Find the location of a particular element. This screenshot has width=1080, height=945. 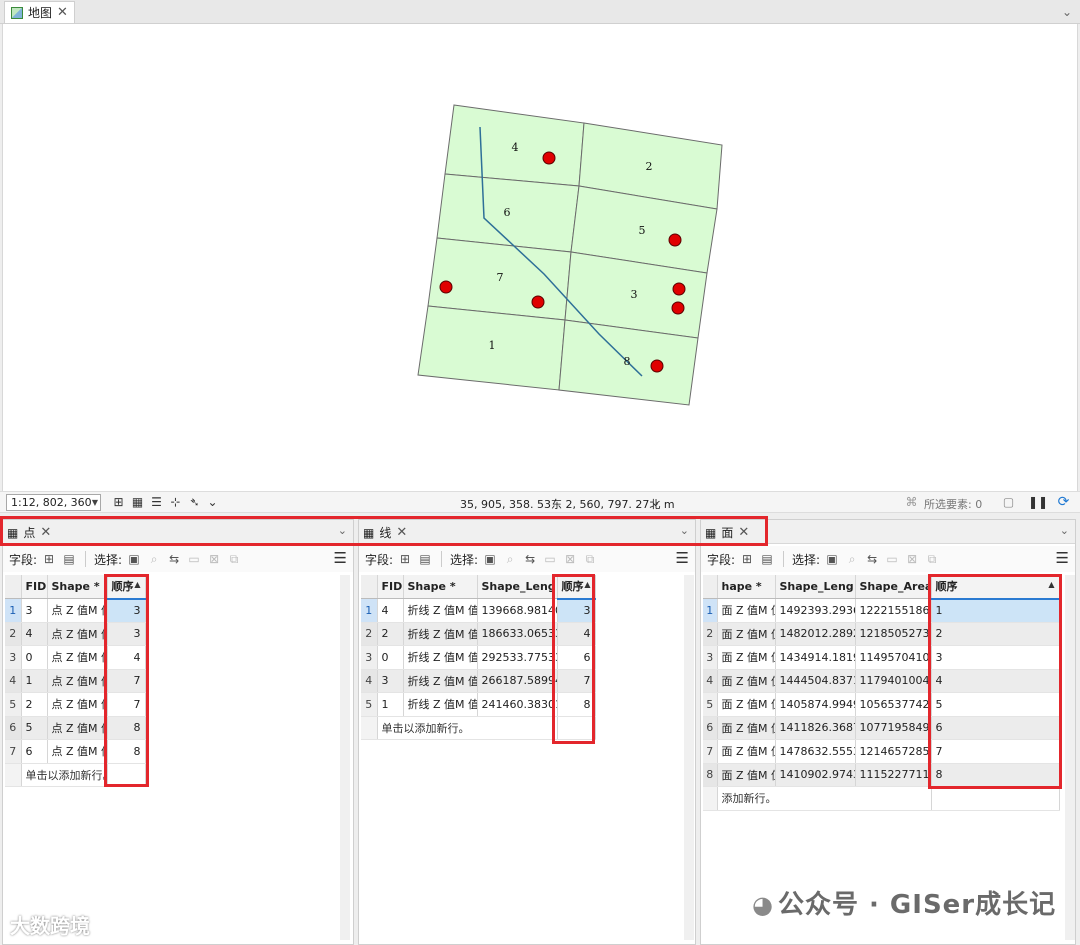

table-row: 7面 Z 值M 值1478632.555311214657285507 is located at coordinates (881, 751).